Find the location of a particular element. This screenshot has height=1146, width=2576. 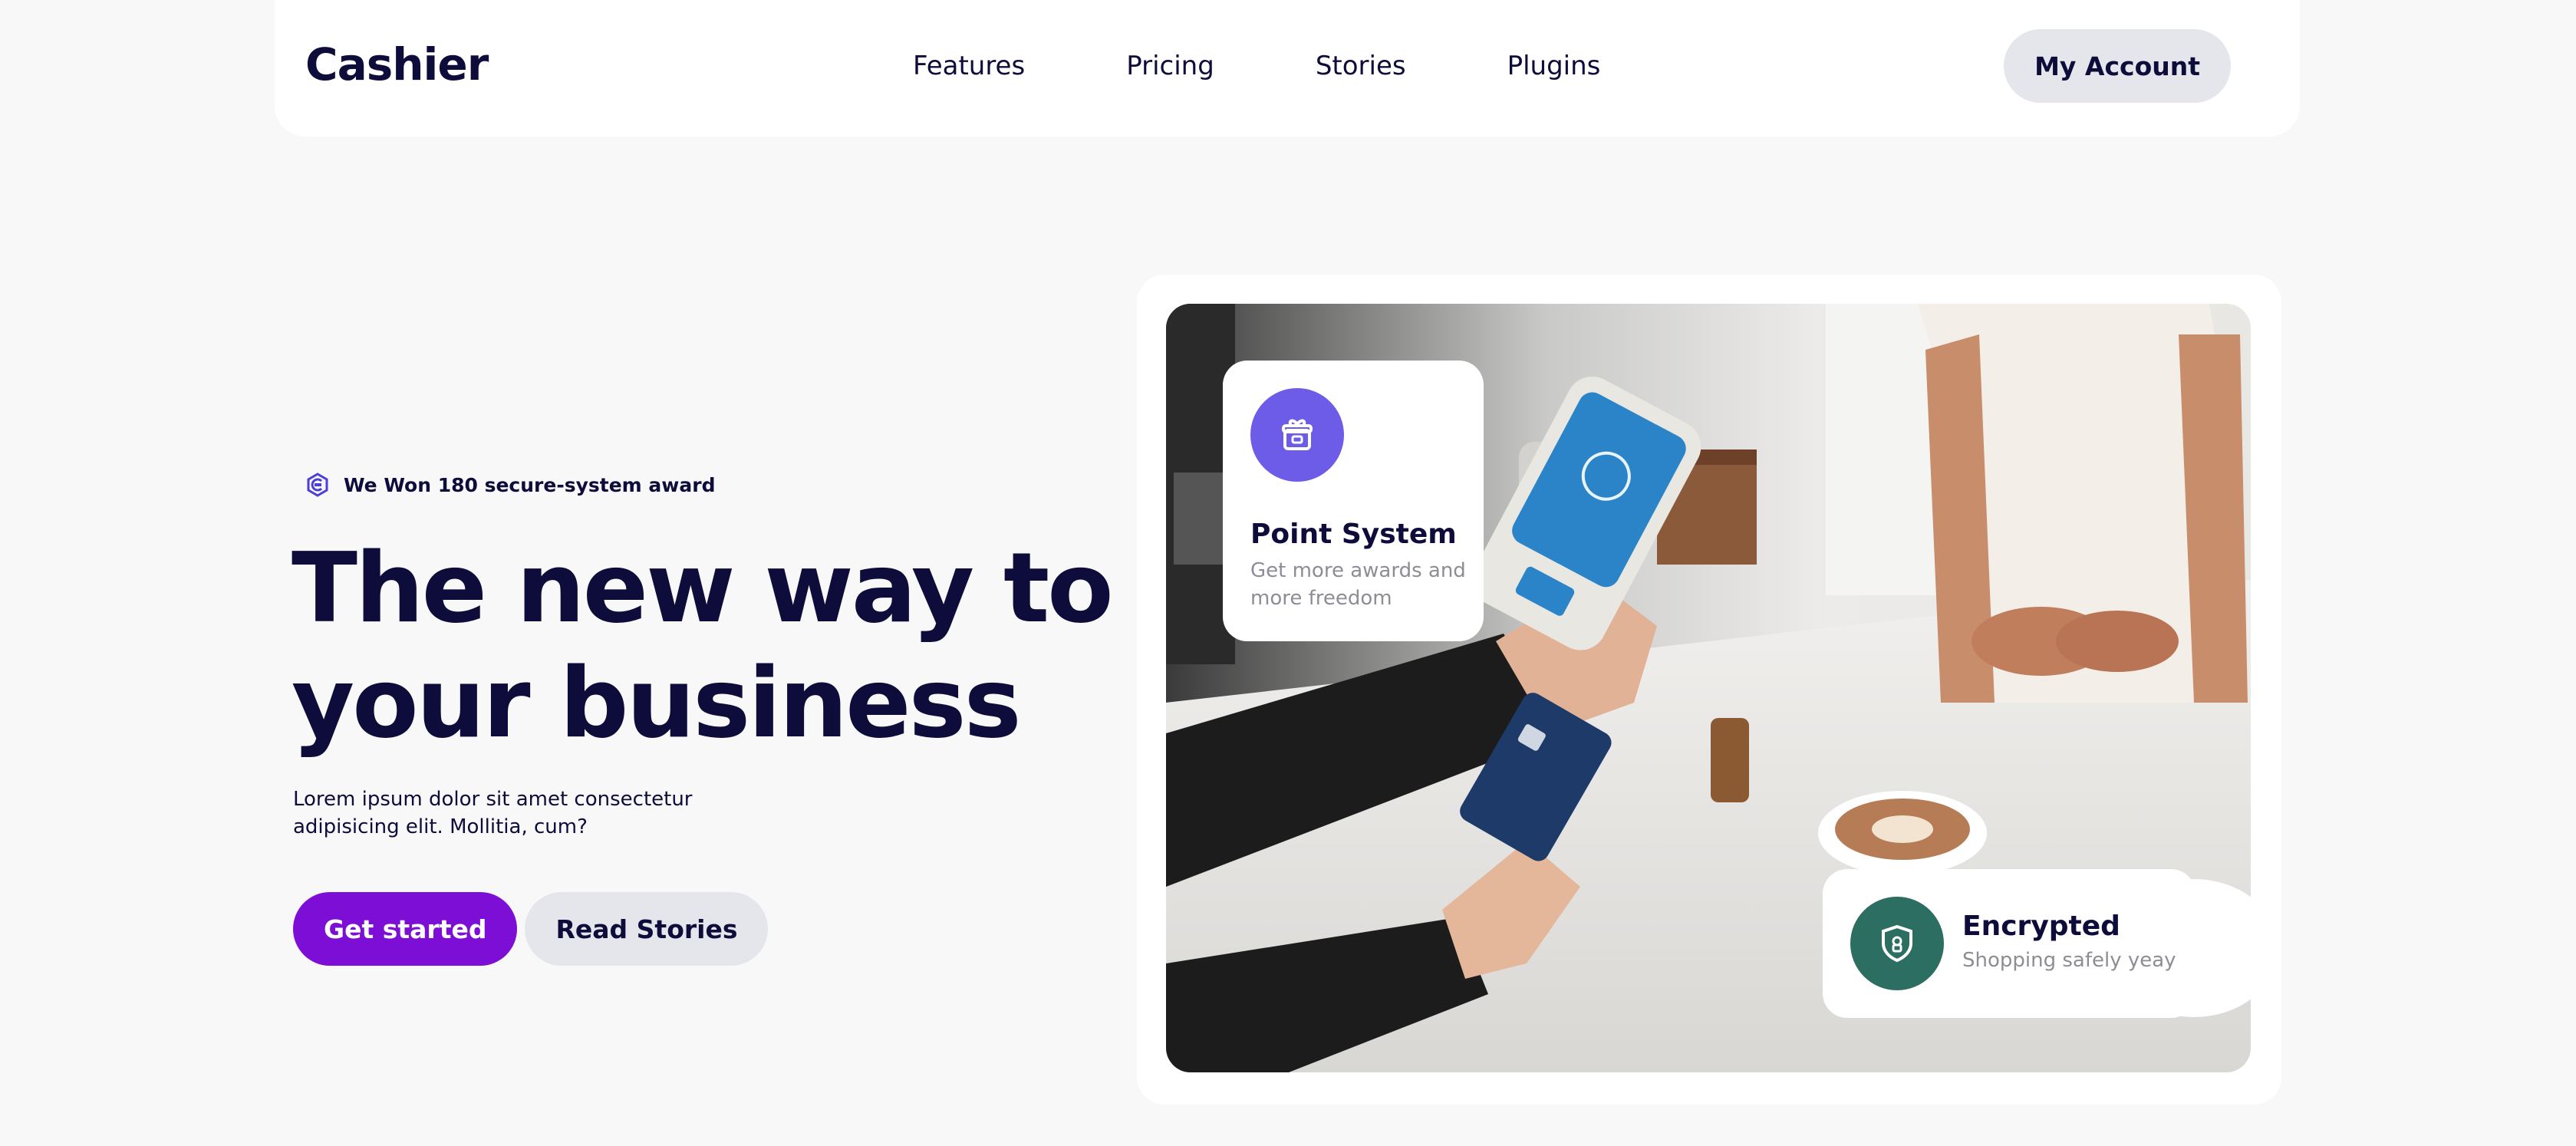

award-badge: We Won 180 secure-system award is located at coordinates (510, 485).